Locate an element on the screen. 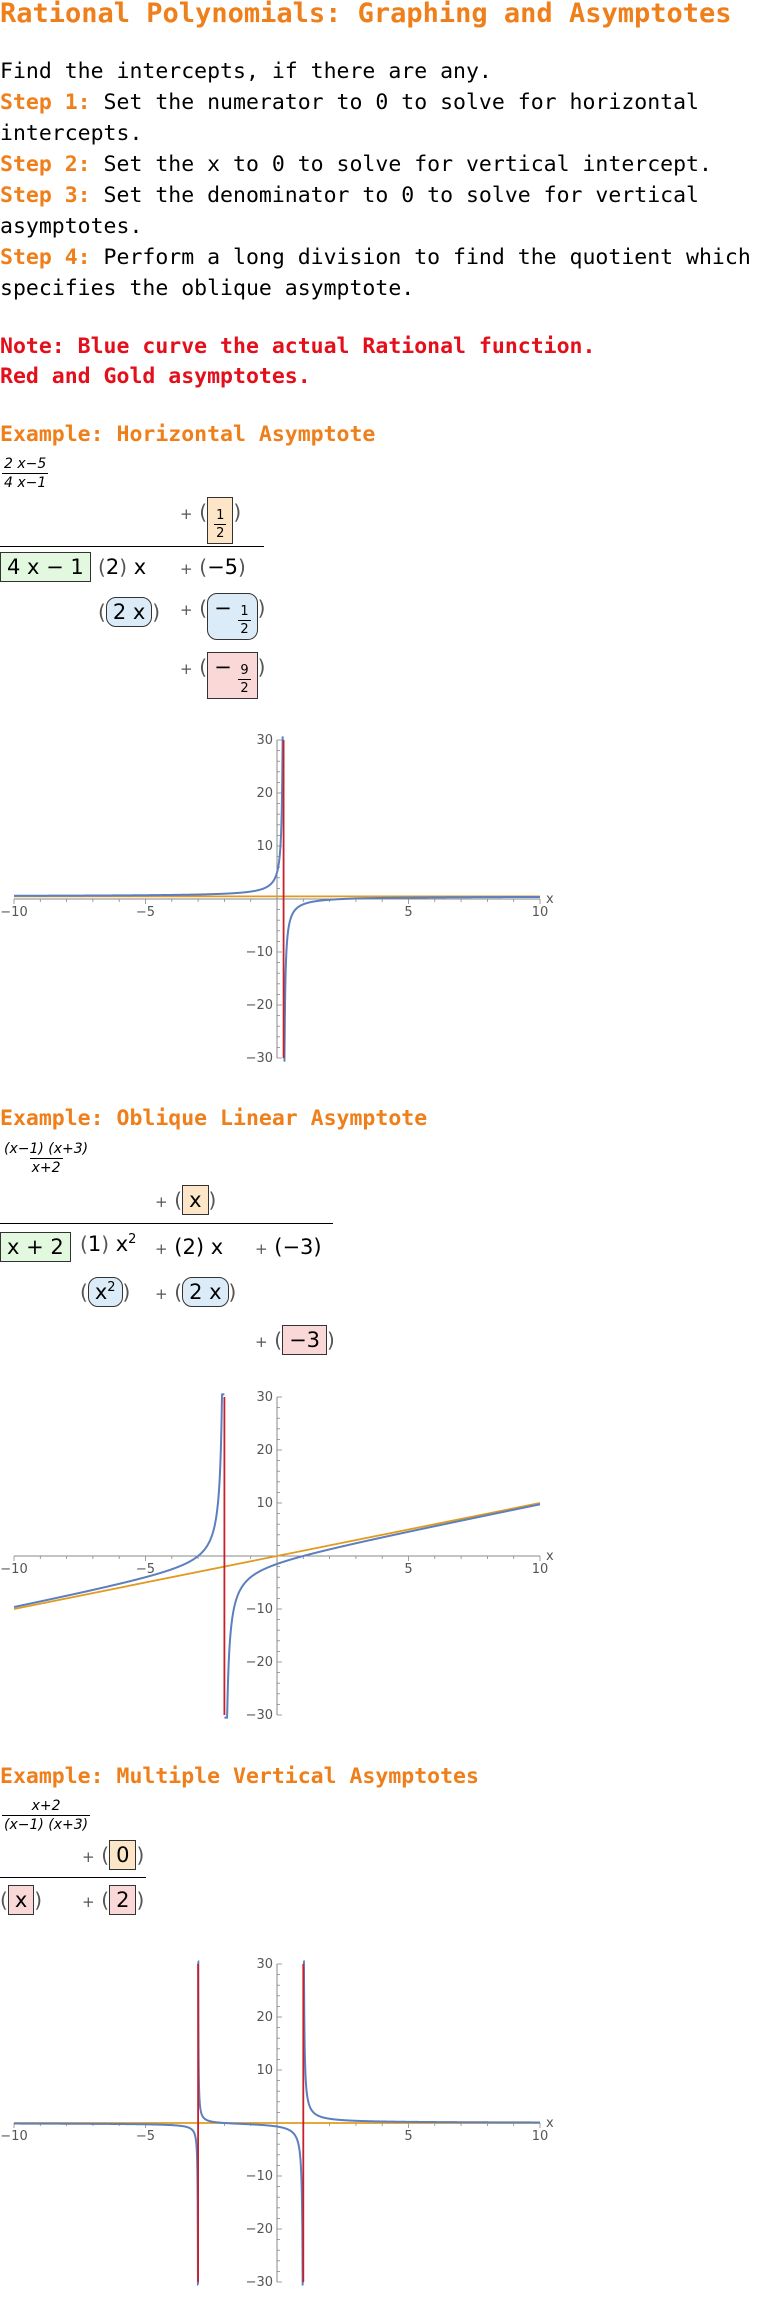 This screenshot has height=2320, width=765. subtract-term-1: 2 x is located at coordinates (129, 612).